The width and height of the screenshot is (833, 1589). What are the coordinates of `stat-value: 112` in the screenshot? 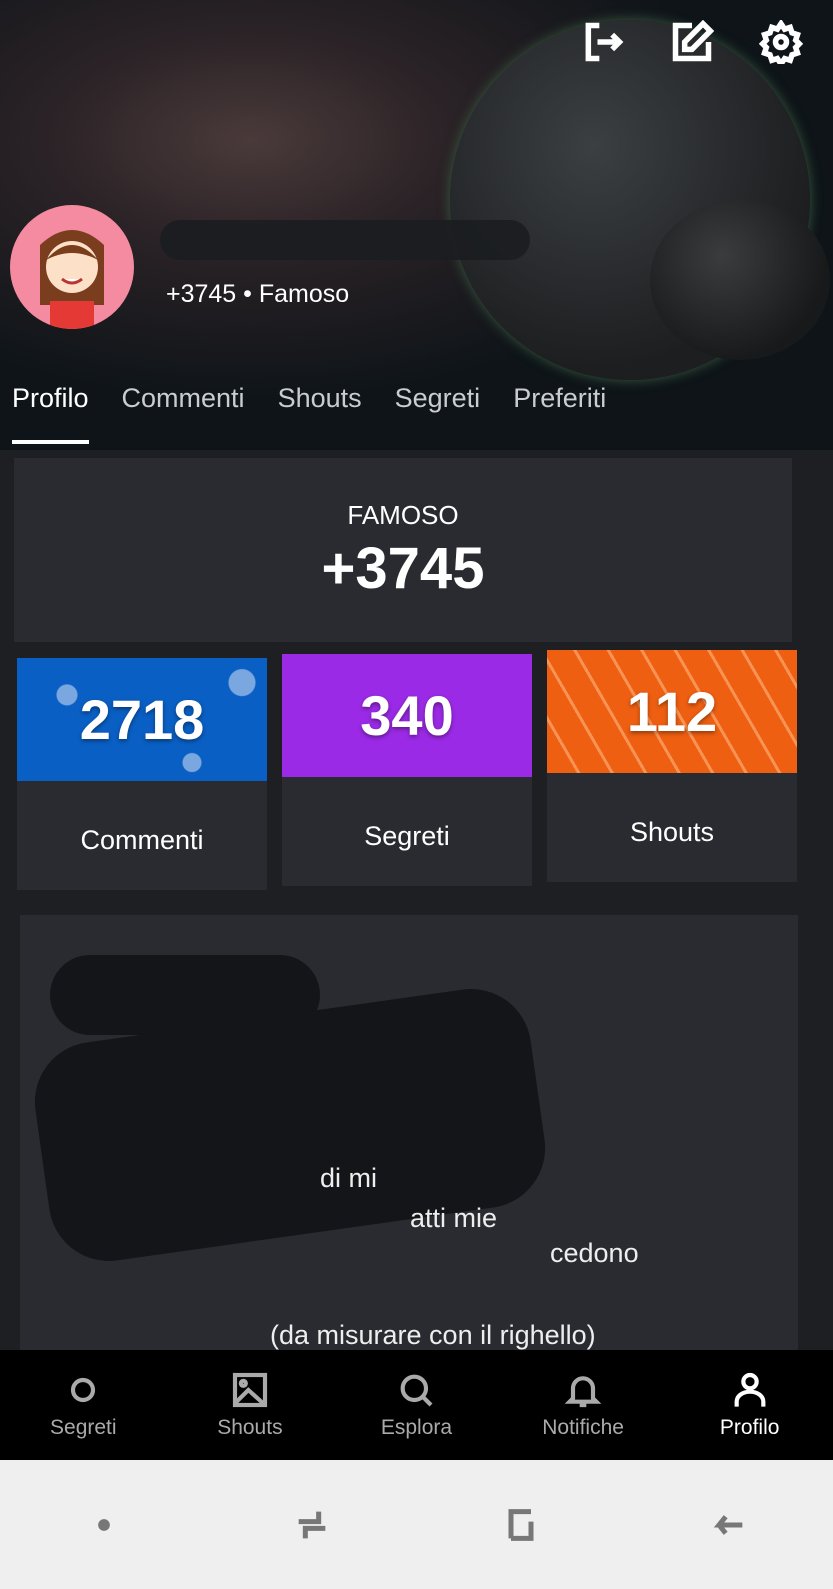 It's located at (672, 711).